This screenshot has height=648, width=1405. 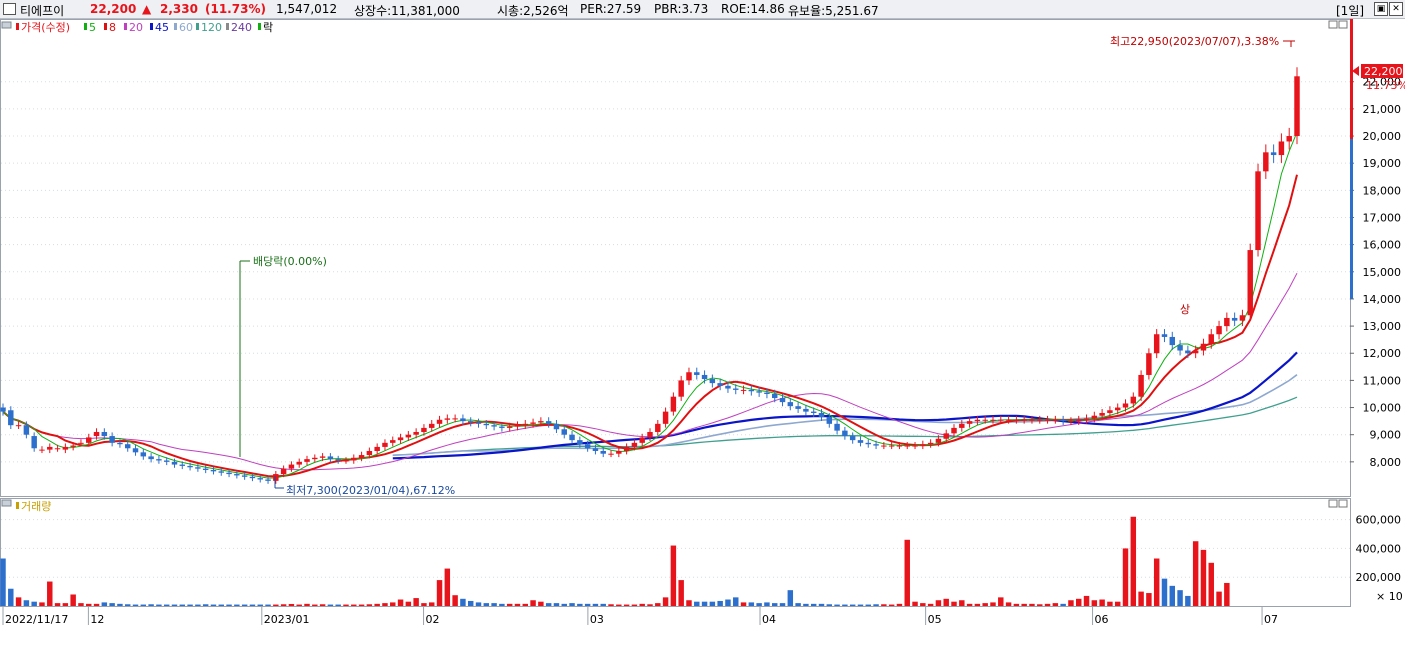 What do you see at coordinates (1343, 24) in the screenshot?
I see `pane-close-icon` at bounding box center [1343, 24].